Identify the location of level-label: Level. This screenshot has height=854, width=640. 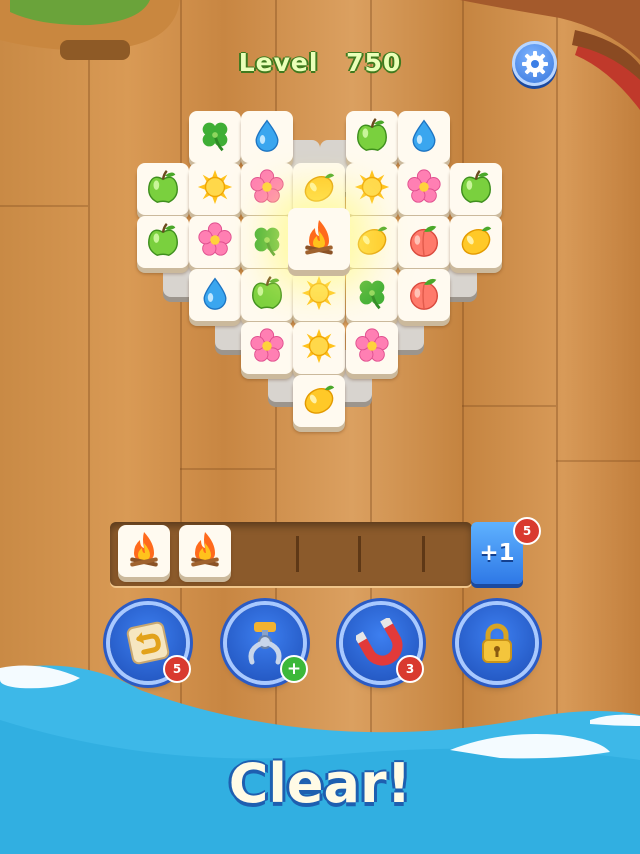
(278, 62).